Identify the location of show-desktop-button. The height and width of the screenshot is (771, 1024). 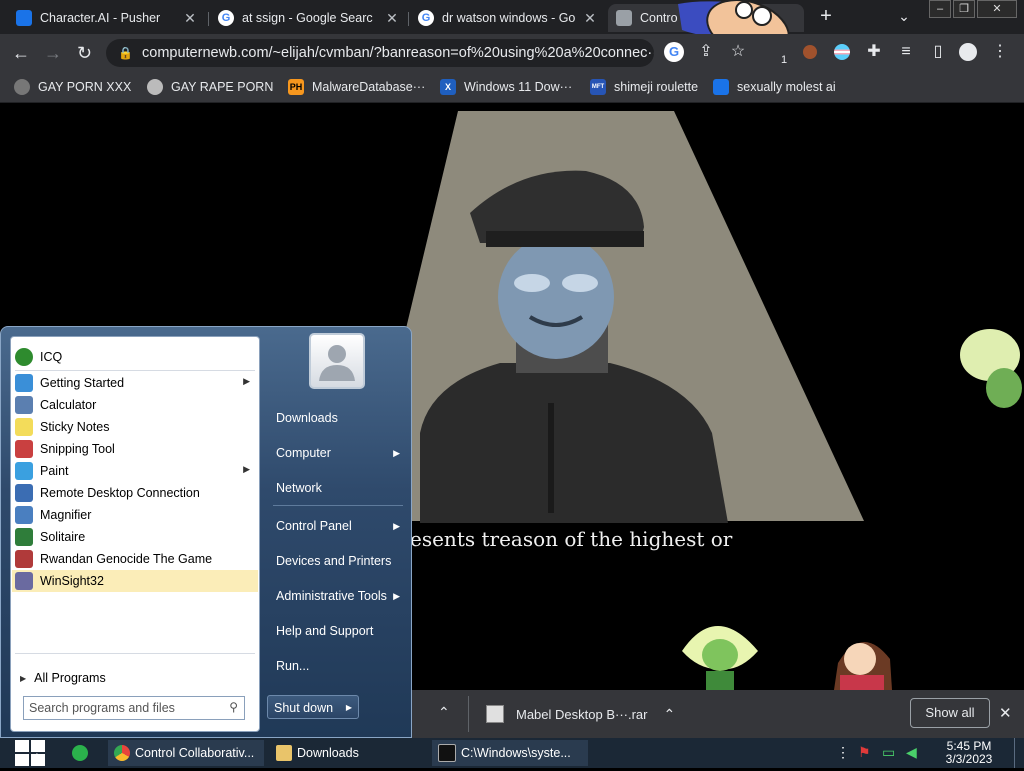
(1019, 753).